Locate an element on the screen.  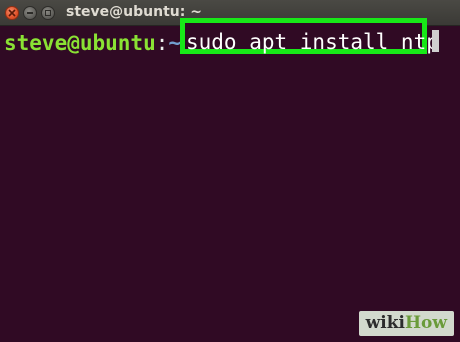
command-text: sudo apt install ntp is located at coordinates (312, 42).